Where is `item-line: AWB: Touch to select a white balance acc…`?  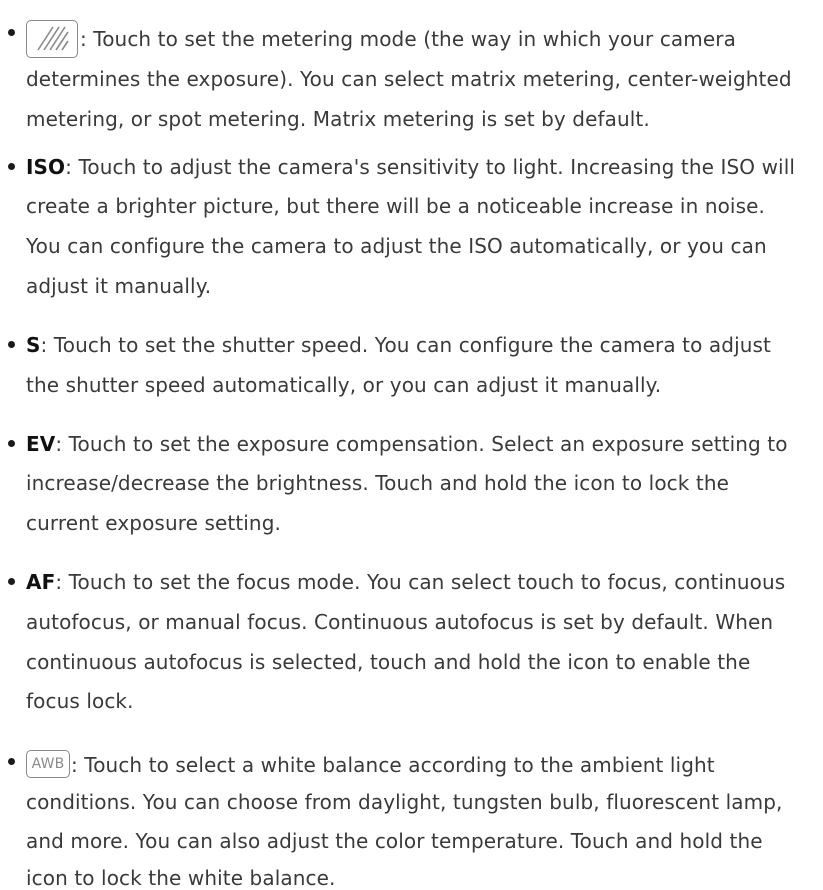 item-line: AWB: Touch to select a white balance acc… is located at coordinates (370, 764).